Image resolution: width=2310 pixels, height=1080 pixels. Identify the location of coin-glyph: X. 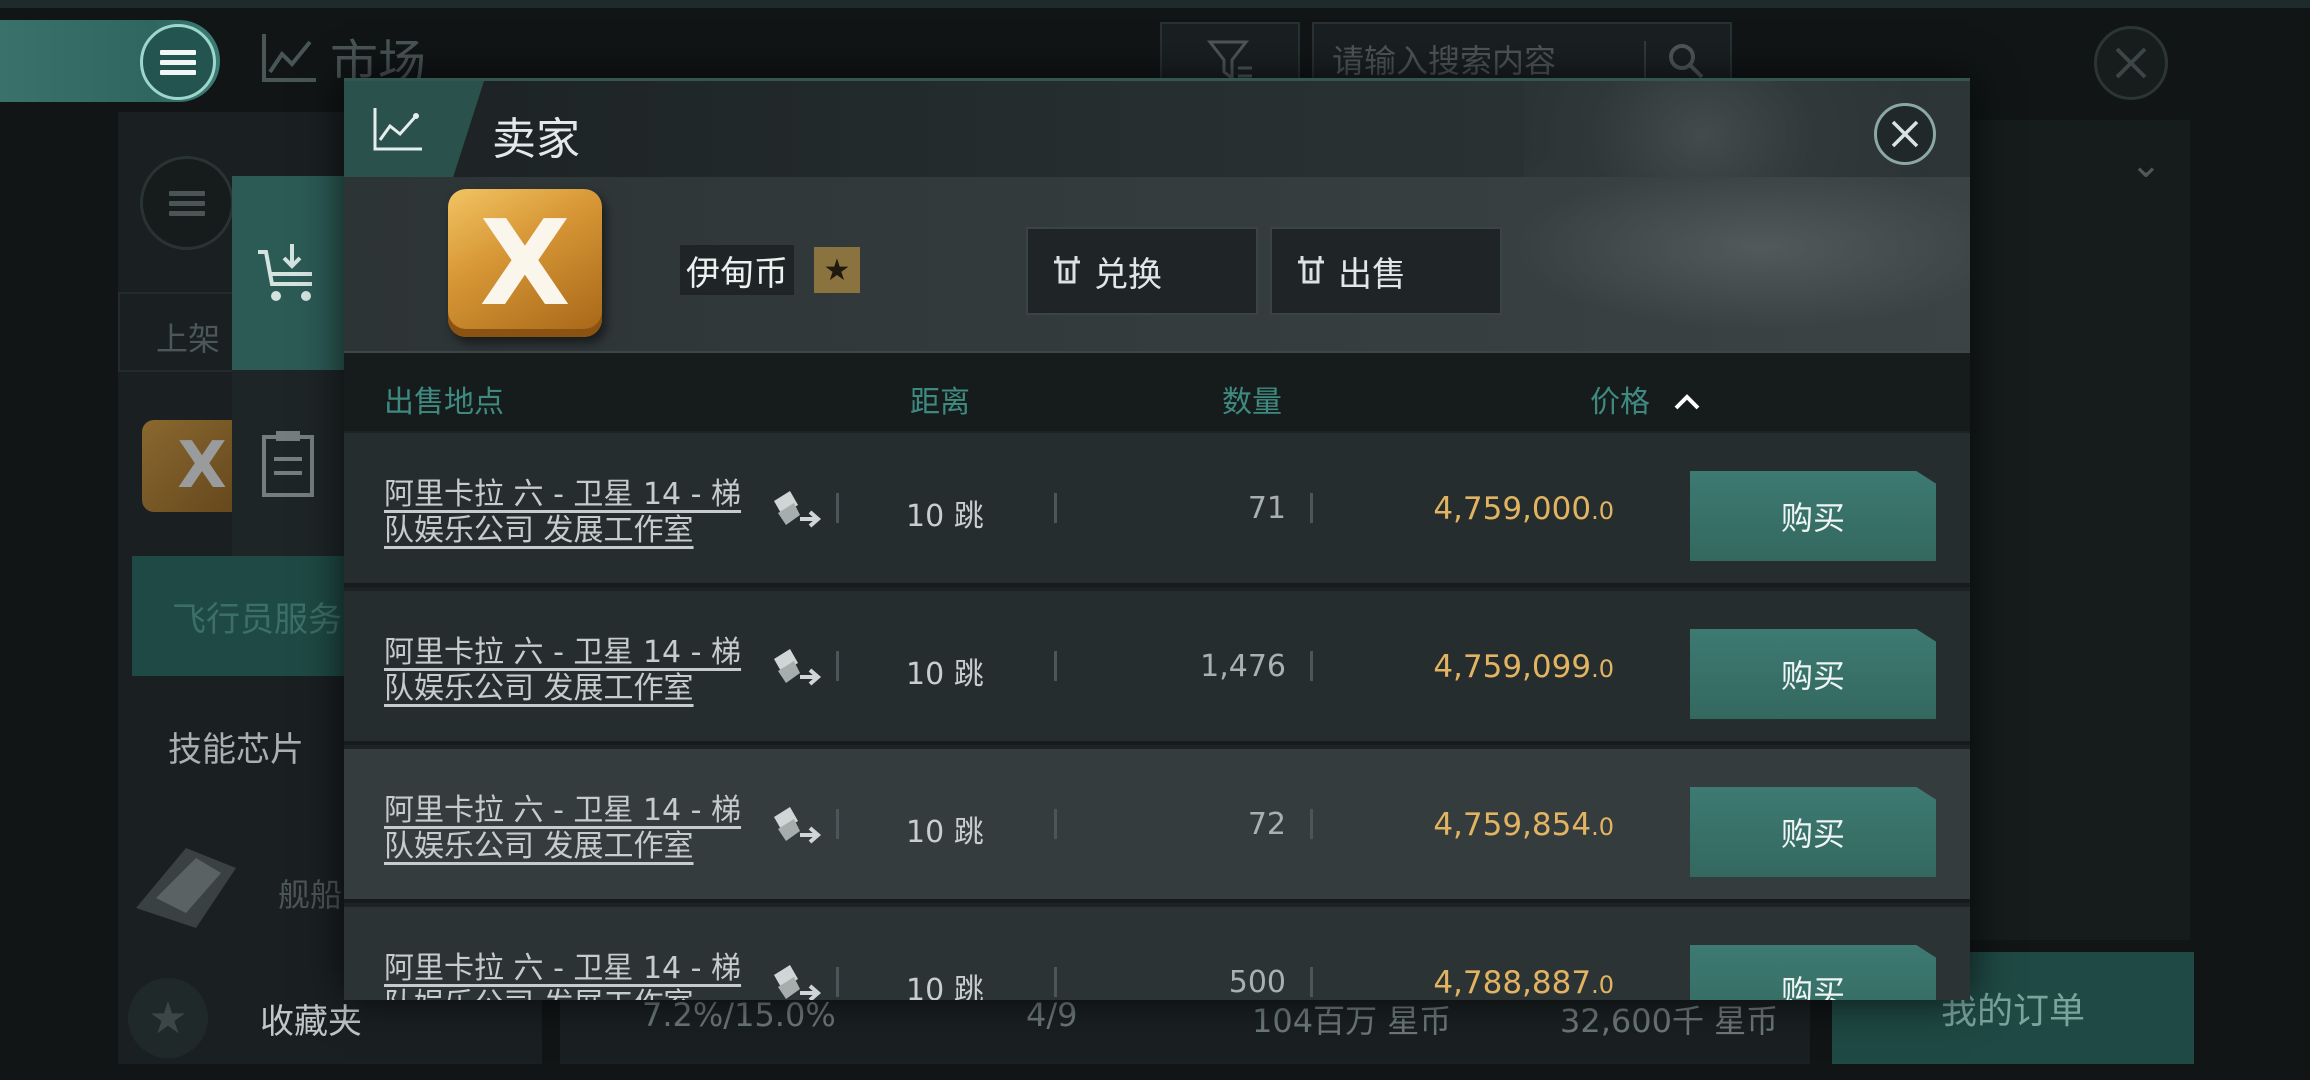
(525, 263).